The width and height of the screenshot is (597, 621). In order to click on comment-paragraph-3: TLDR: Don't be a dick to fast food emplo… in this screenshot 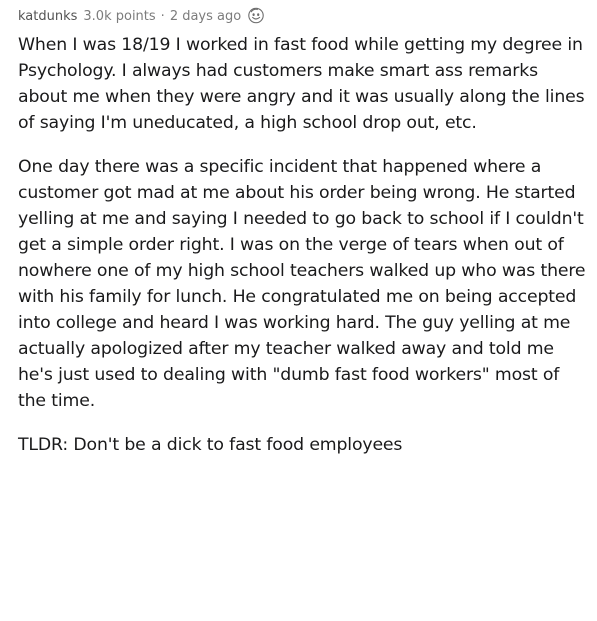, I will do `click(210, 445)`.